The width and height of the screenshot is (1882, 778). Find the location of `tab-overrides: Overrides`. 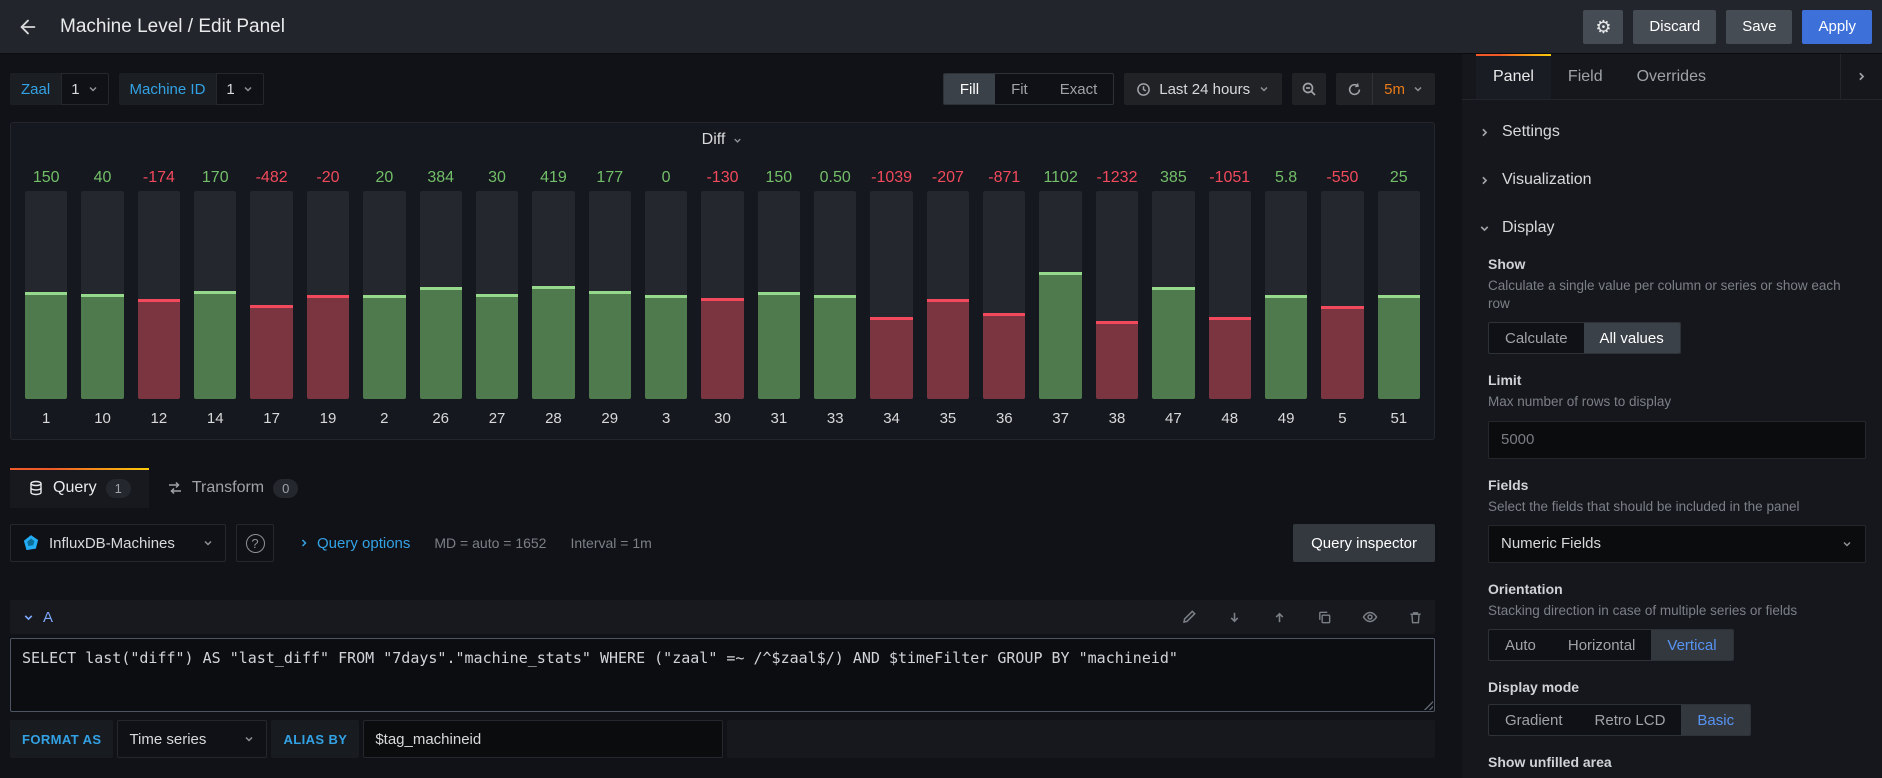

tab-overrides: Overrides is located at coordinates (1671, 76).